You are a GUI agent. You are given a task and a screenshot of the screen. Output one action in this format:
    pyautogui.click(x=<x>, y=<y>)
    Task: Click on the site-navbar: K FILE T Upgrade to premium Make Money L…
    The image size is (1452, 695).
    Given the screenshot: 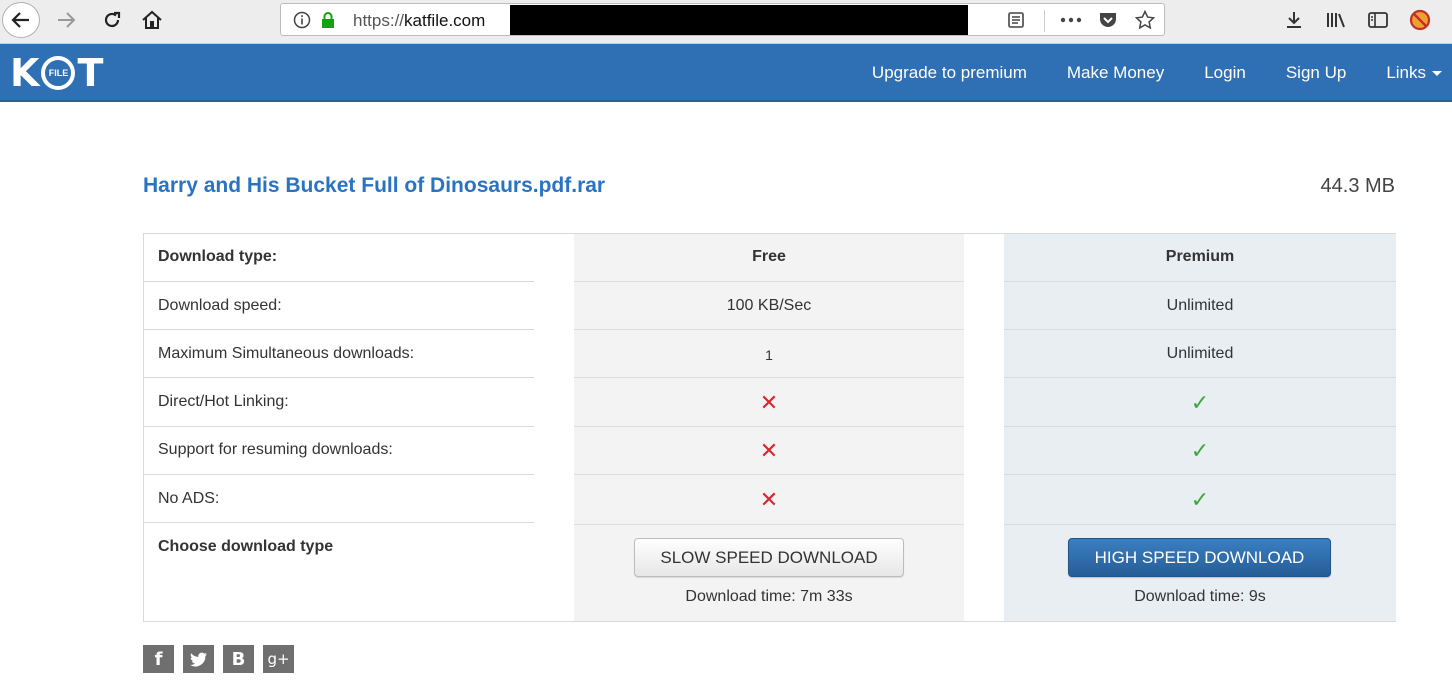 What is the action you would take?
    pyautogui.click(x=726, y=73)
    